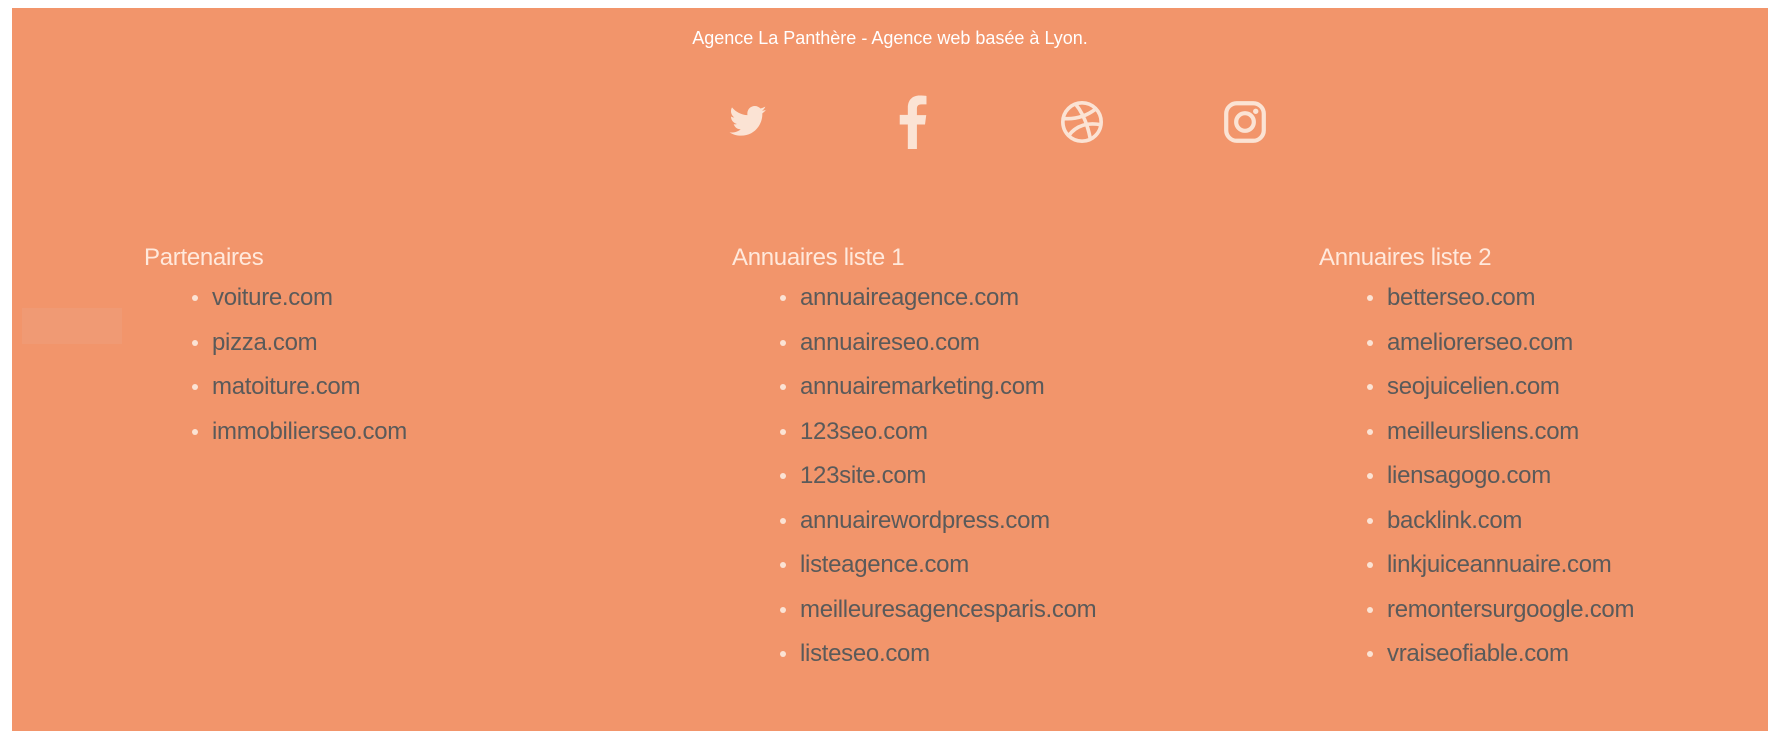 This screenshot has width=1768, height=731. I want to click on list-item: liensagogo.com, so click(1500, 476).